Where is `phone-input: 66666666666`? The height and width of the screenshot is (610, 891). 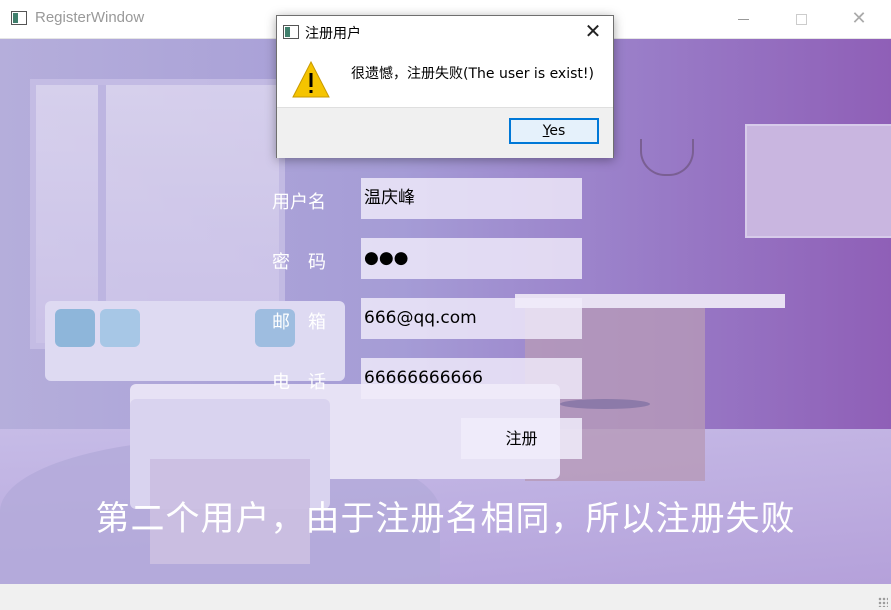
phone-input: 66666666666 is located at coordinates (471, 378).